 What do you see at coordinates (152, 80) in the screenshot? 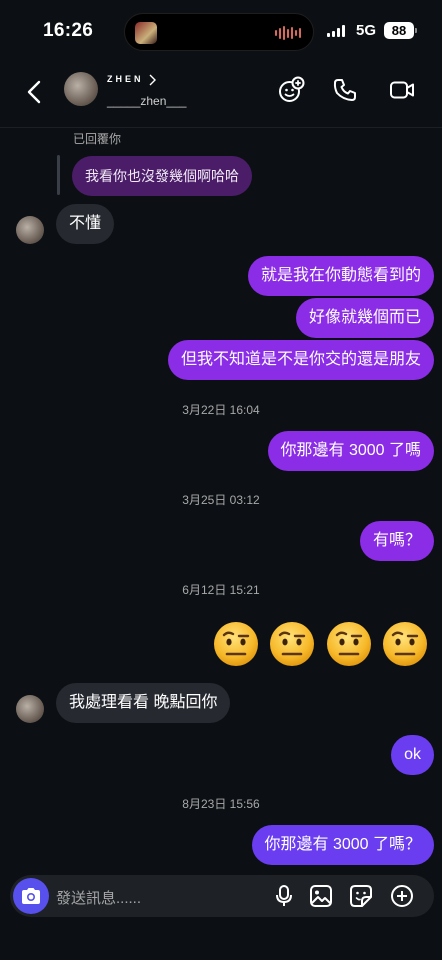
I see `chevron-right-icon` at bounding box center [152, 80].